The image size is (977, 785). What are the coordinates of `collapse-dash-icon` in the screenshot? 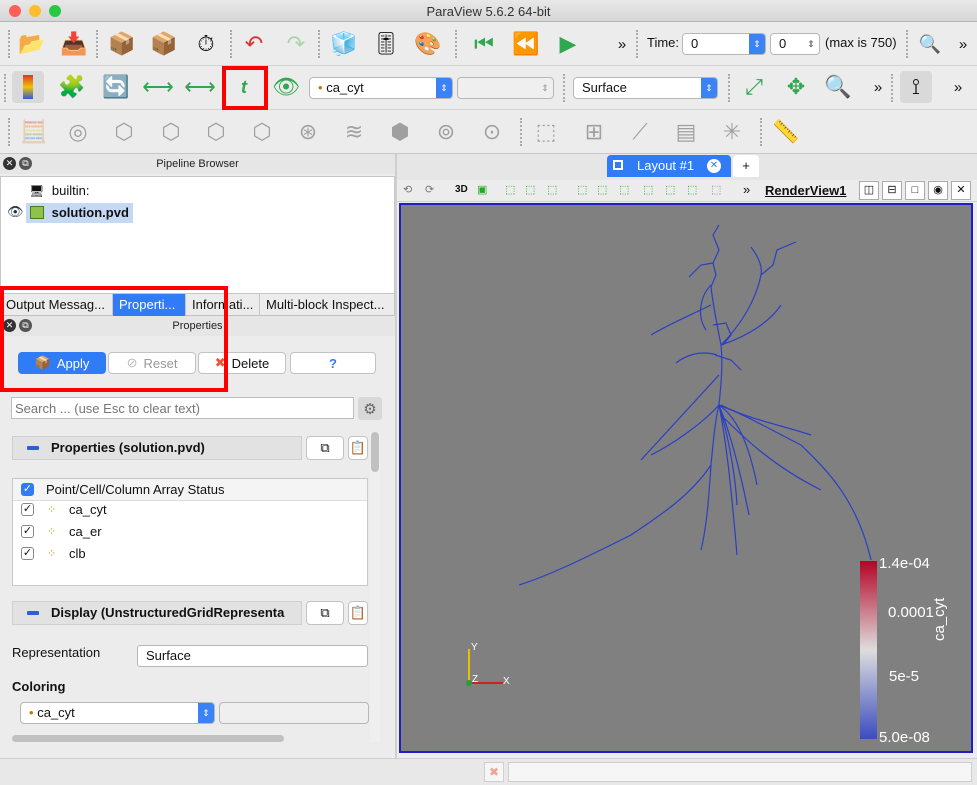 It's located at (33, 613).